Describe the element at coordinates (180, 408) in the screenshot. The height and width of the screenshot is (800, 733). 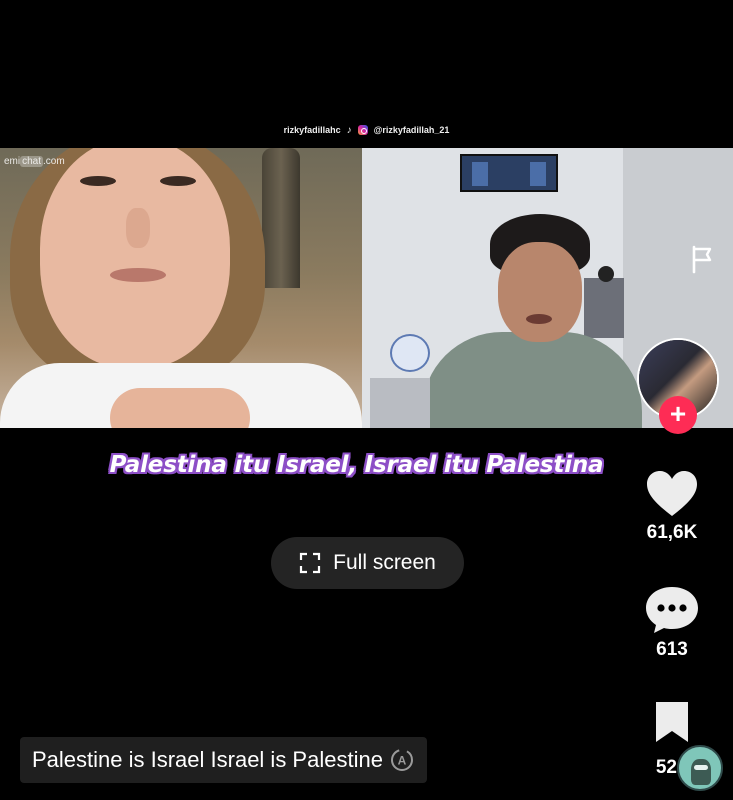
I see `girl-hand` at that location.